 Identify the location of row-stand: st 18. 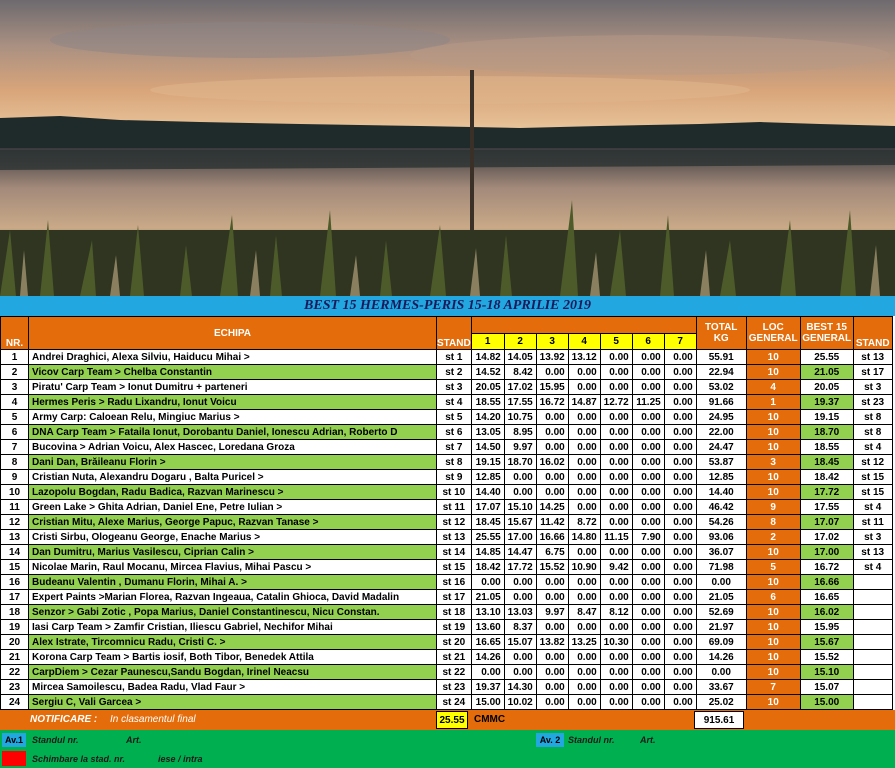
(454, 612).